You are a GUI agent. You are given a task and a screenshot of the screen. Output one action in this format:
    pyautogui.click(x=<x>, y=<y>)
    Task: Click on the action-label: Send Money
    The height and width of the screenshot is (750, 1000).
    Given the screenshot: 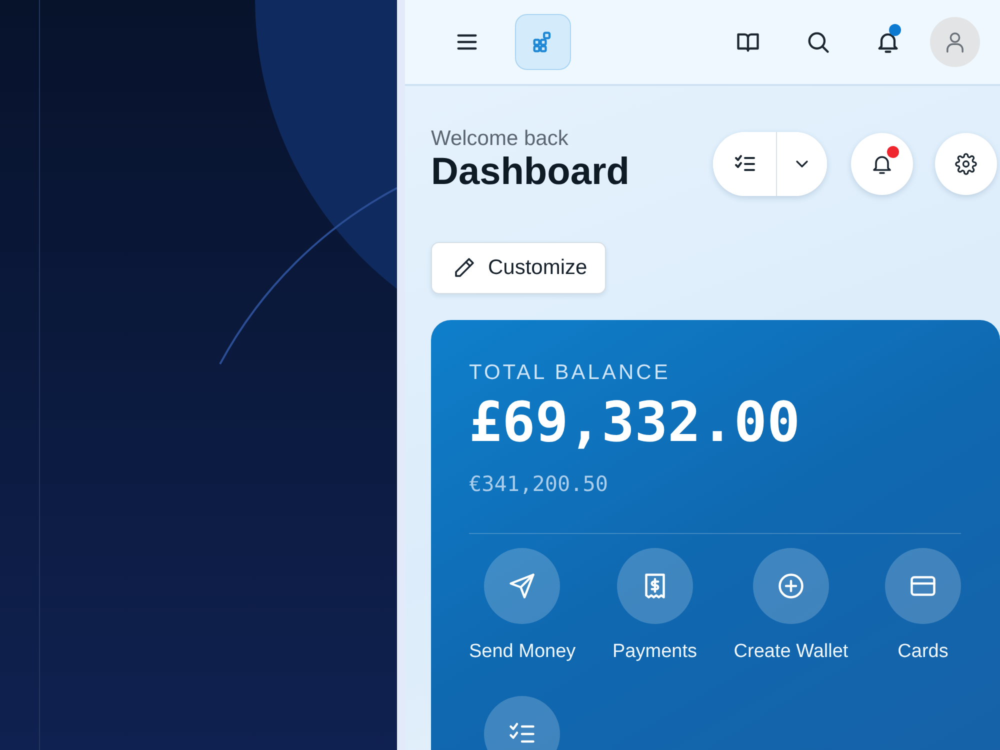 What is the action you would take?
    pyautogui.click(x=522, y=652)
    